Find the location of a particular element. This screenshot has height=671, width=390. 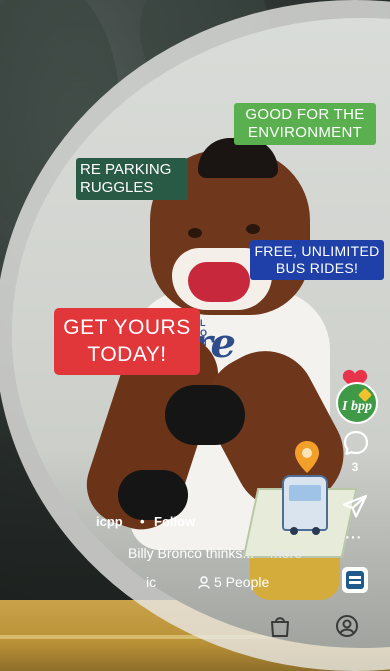

sticker-good-for-environment: GOOD FOR THE ENVIRONMENT is located at coordinates (305, 124).